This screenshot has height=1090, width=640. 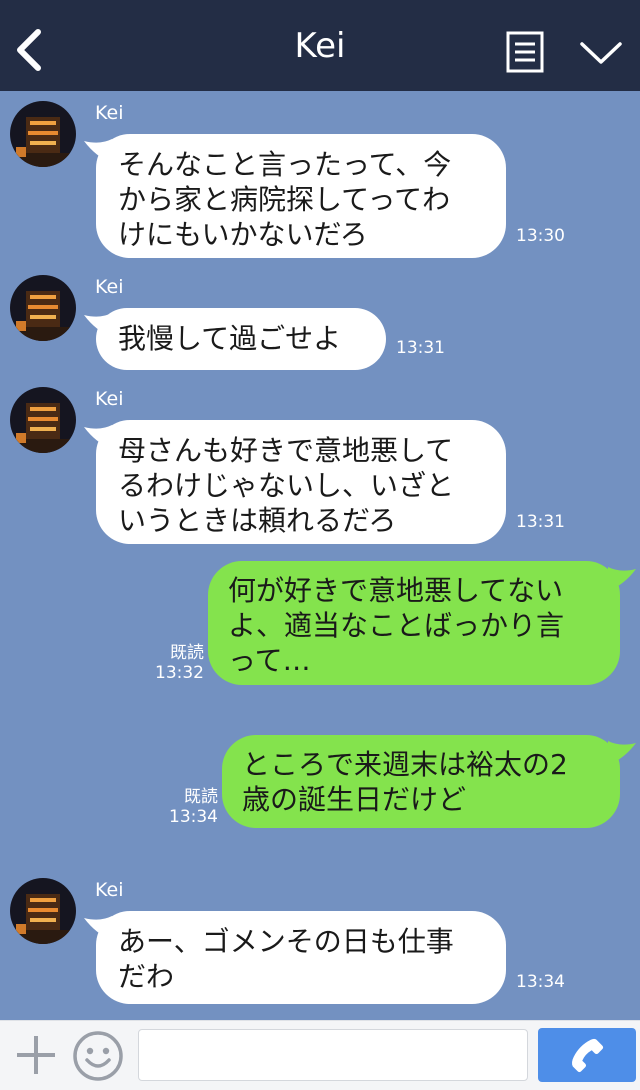 What do you see at coordinates (36, 1055) in the screenshot?
I see `plus-icon` at bounding box center [36, 1055].